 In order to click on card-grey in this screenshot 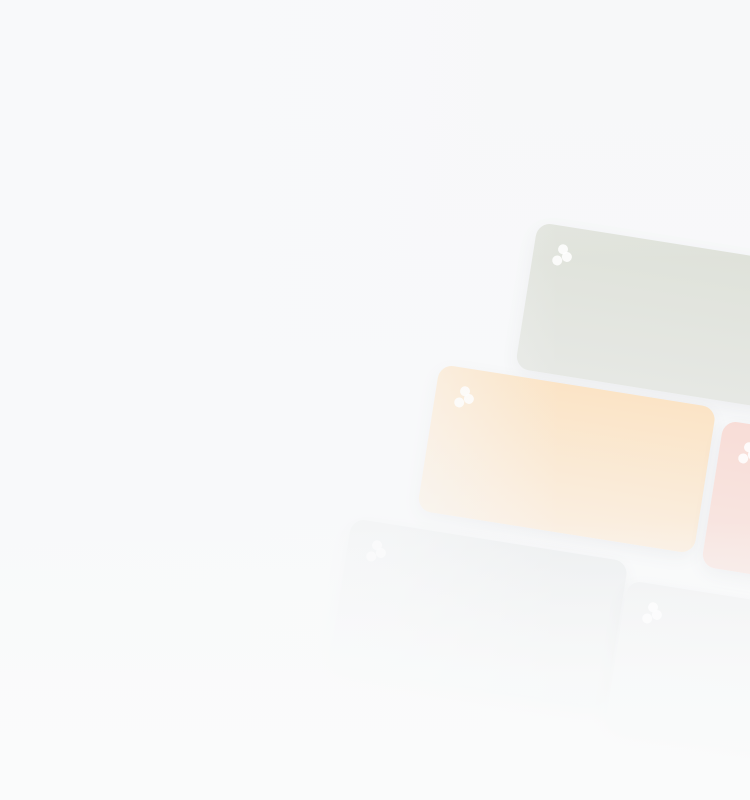, I will do `click(478, 613)`.